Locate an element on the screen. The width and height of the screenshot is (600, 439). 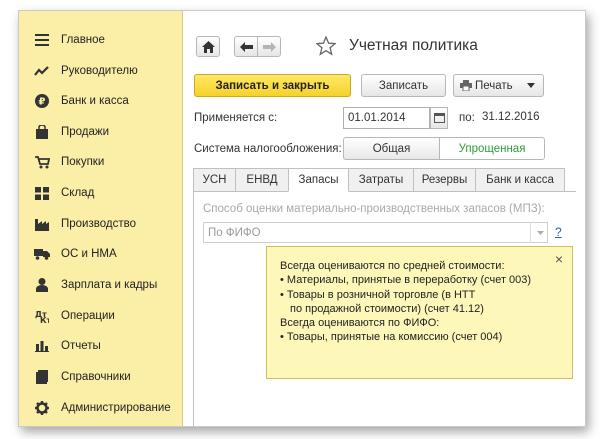
sidebar-item-label: Главное is located at coordinates (83, 40).